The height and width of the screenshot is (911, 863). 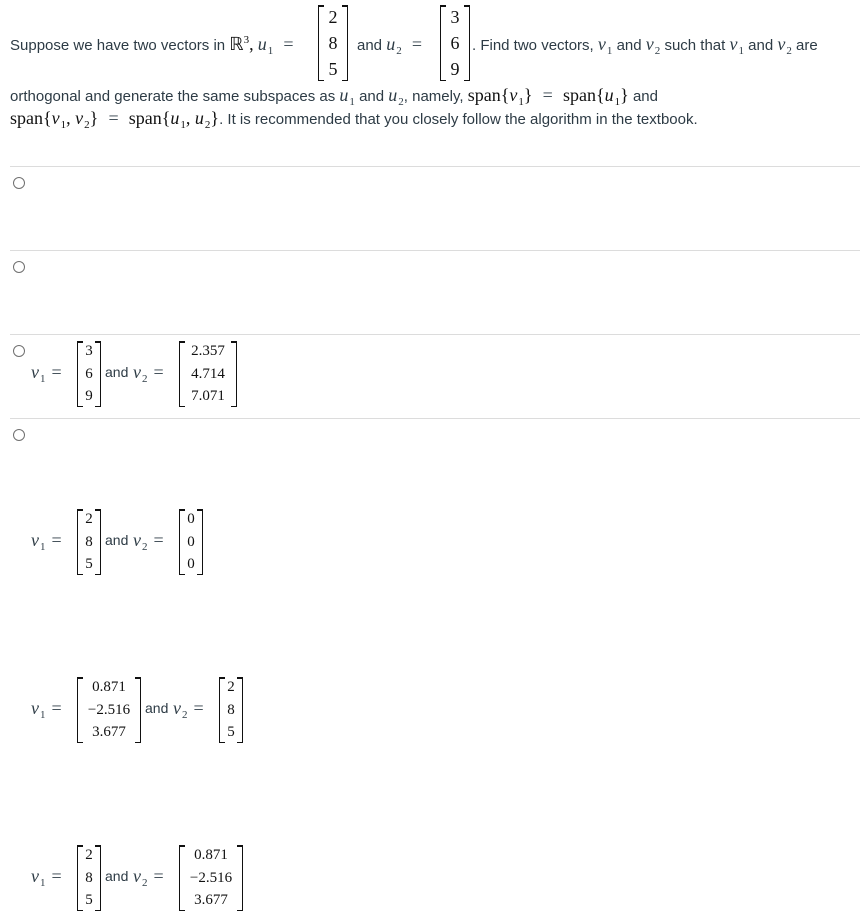 I want to click on real-space-symbol: ℝ3, so click(x=239, y=44).